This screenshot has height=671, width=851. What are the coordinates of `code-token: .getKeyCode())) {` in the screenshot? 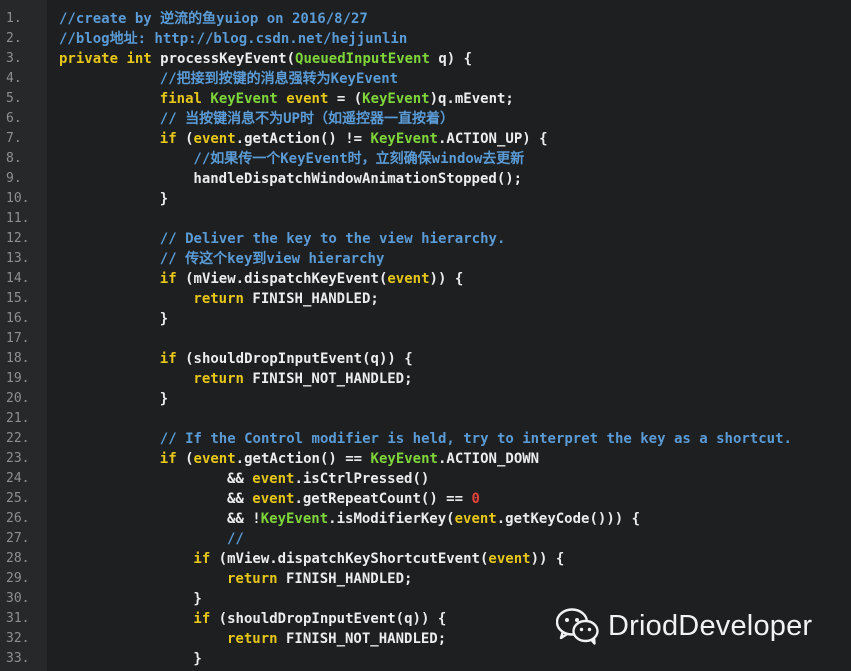 It's located at (568, 519).